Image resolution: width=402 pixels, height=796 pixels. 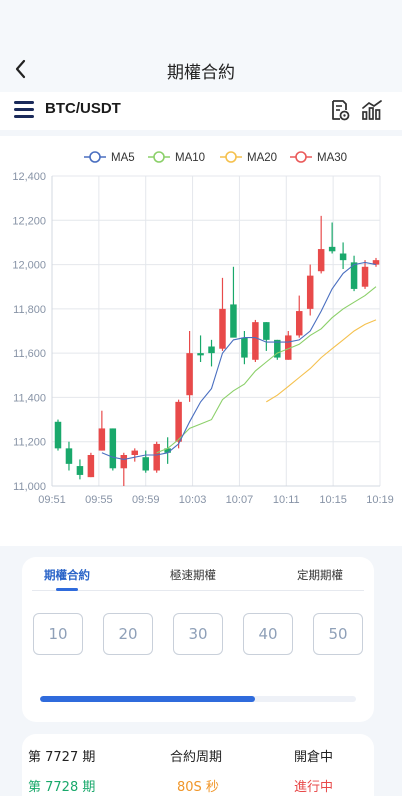 What do you see at coordinates (201, 111) in the screenshot?
I see `pair-bar: BTC/USDT` at bounding box center [201, 111].